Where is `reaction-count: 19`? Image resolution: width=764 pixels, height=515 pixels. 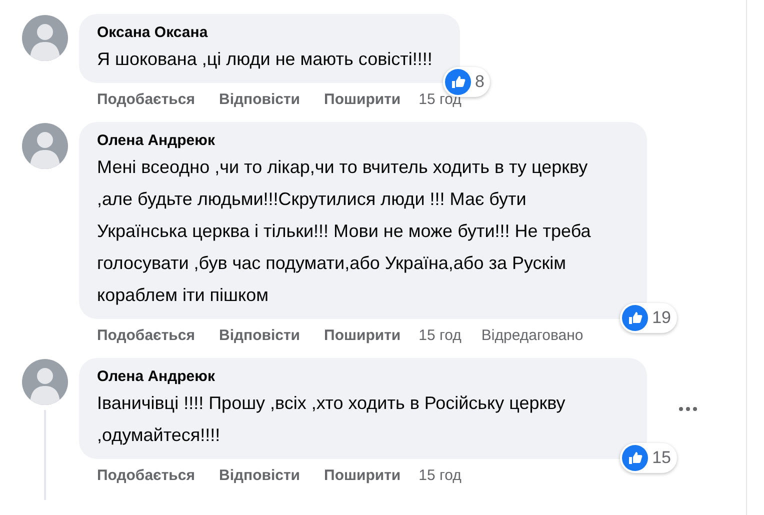 reaction-count: 19 is located at coordinates (648, 318).